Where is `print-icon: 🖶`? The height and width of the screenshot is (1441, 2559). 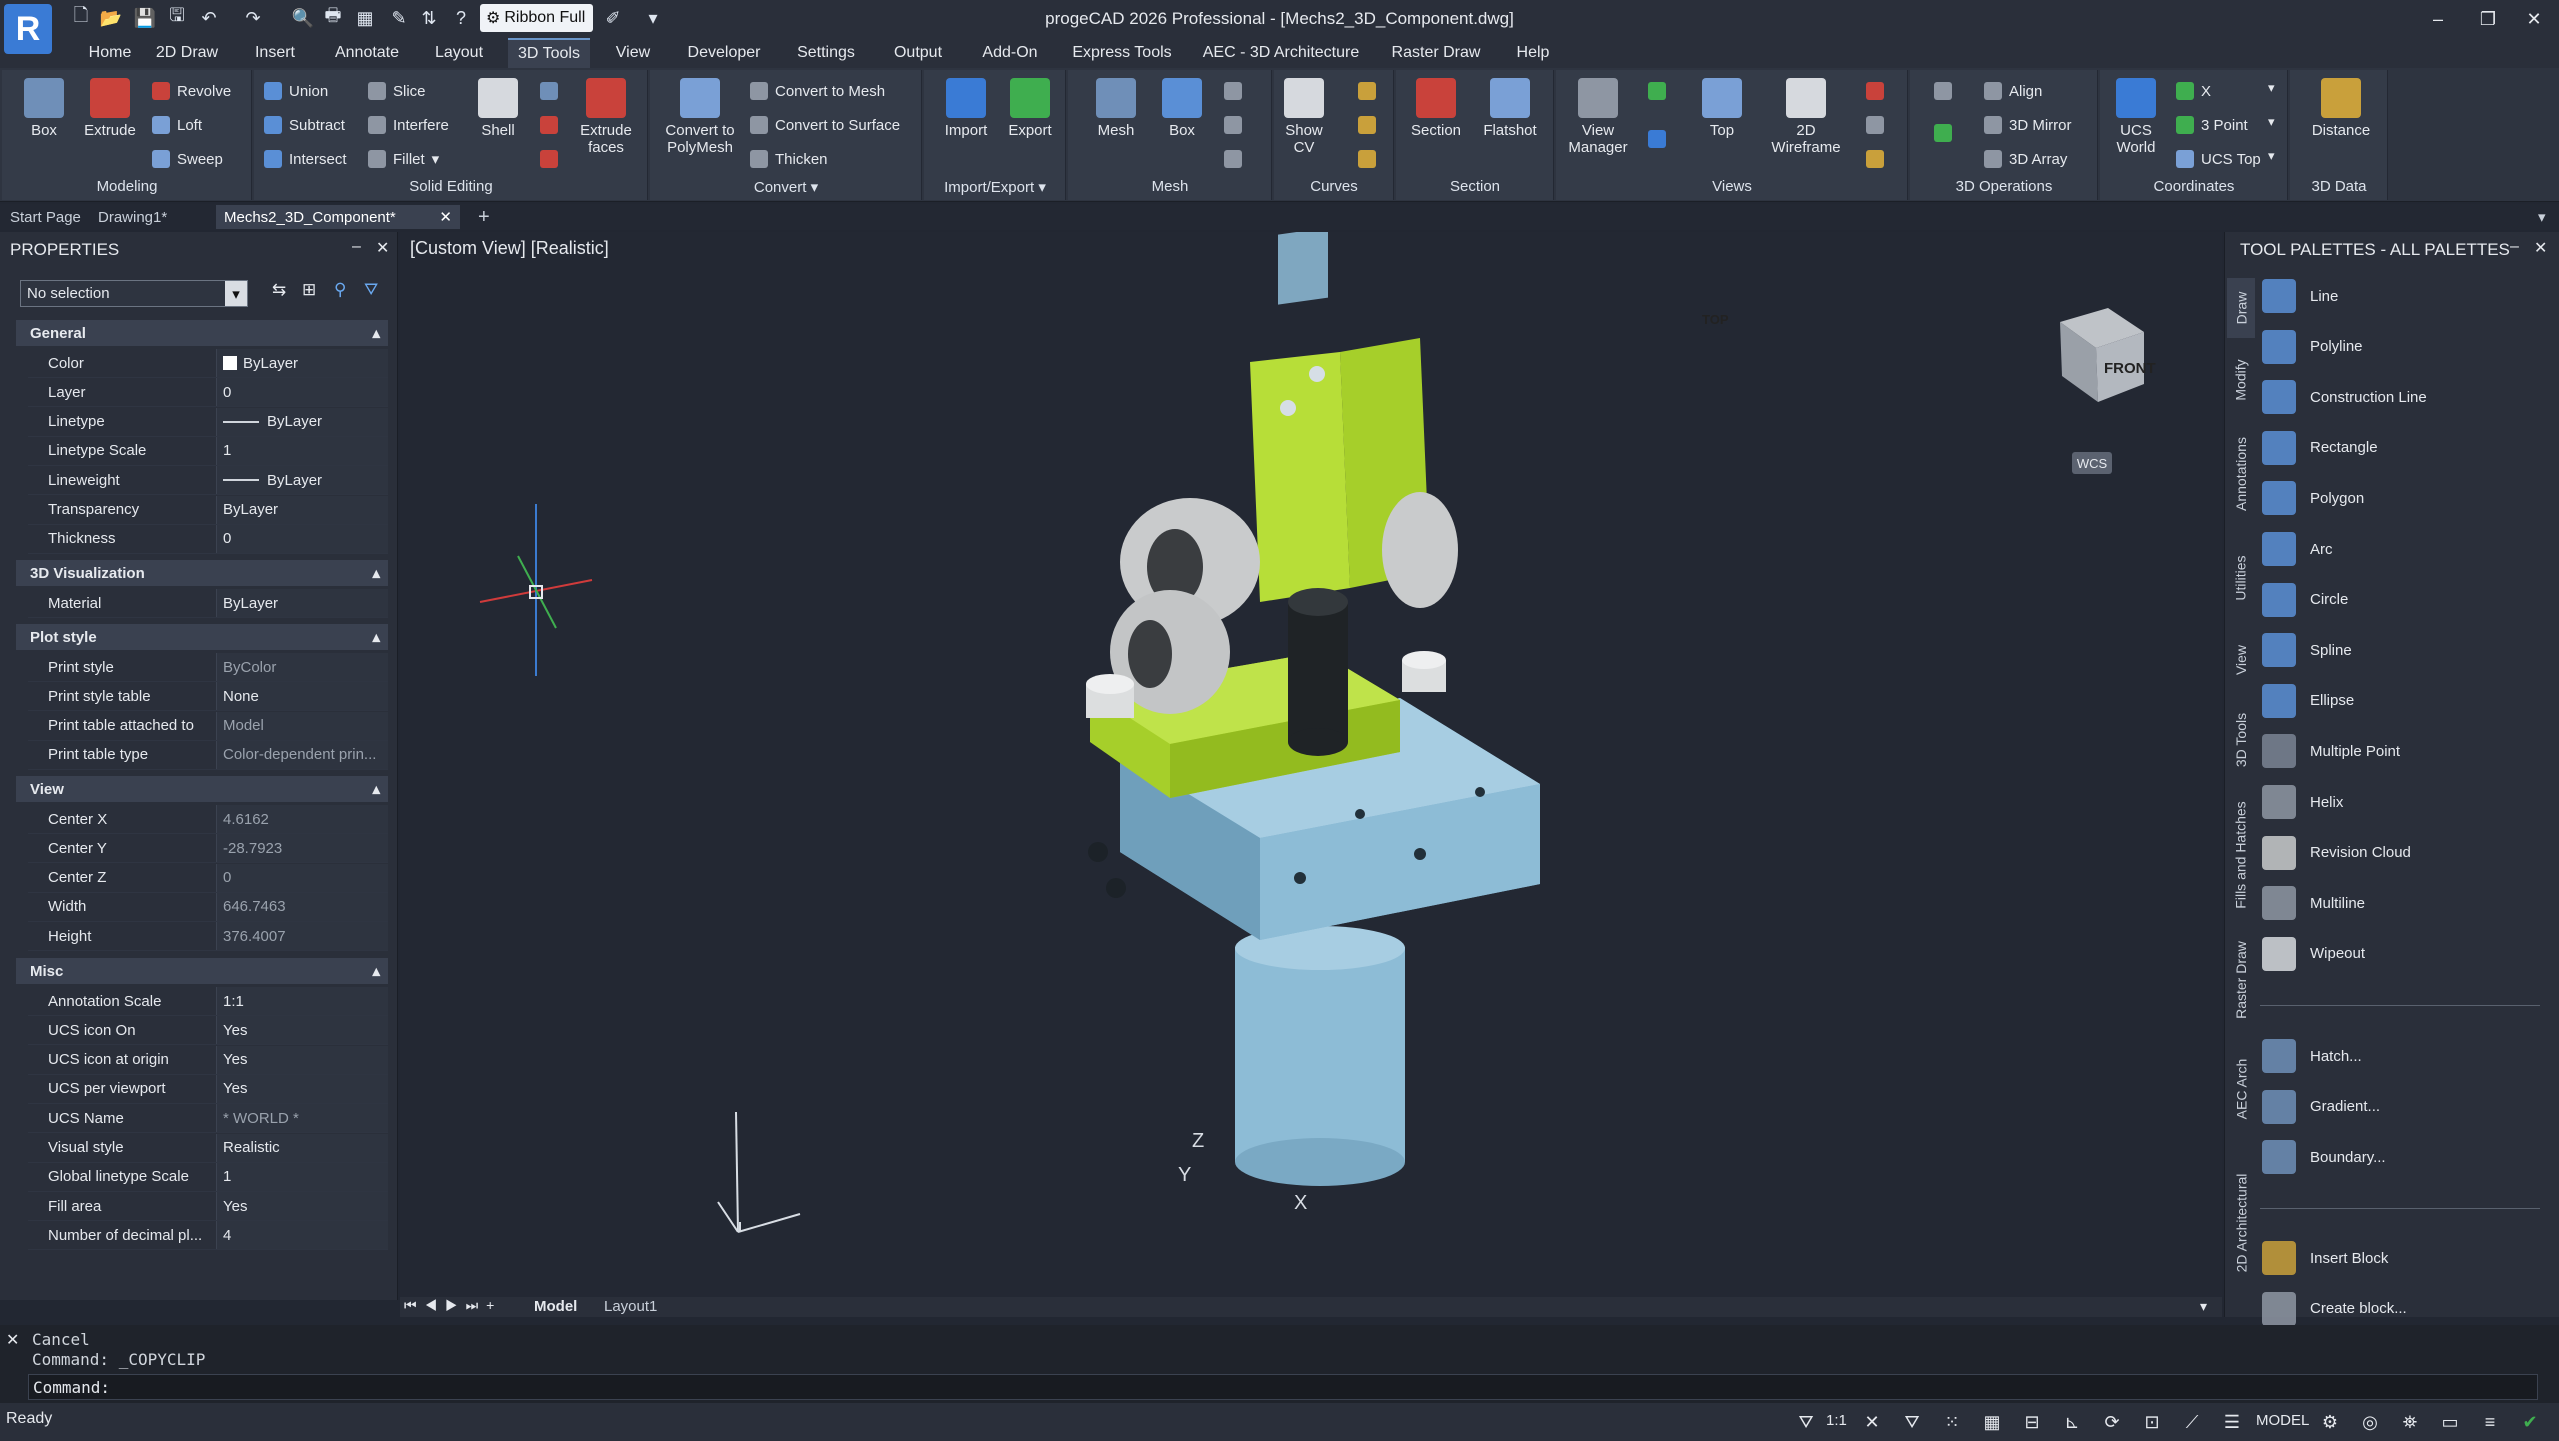
print-icon: 🖶 is located at coordinates (333, 17).